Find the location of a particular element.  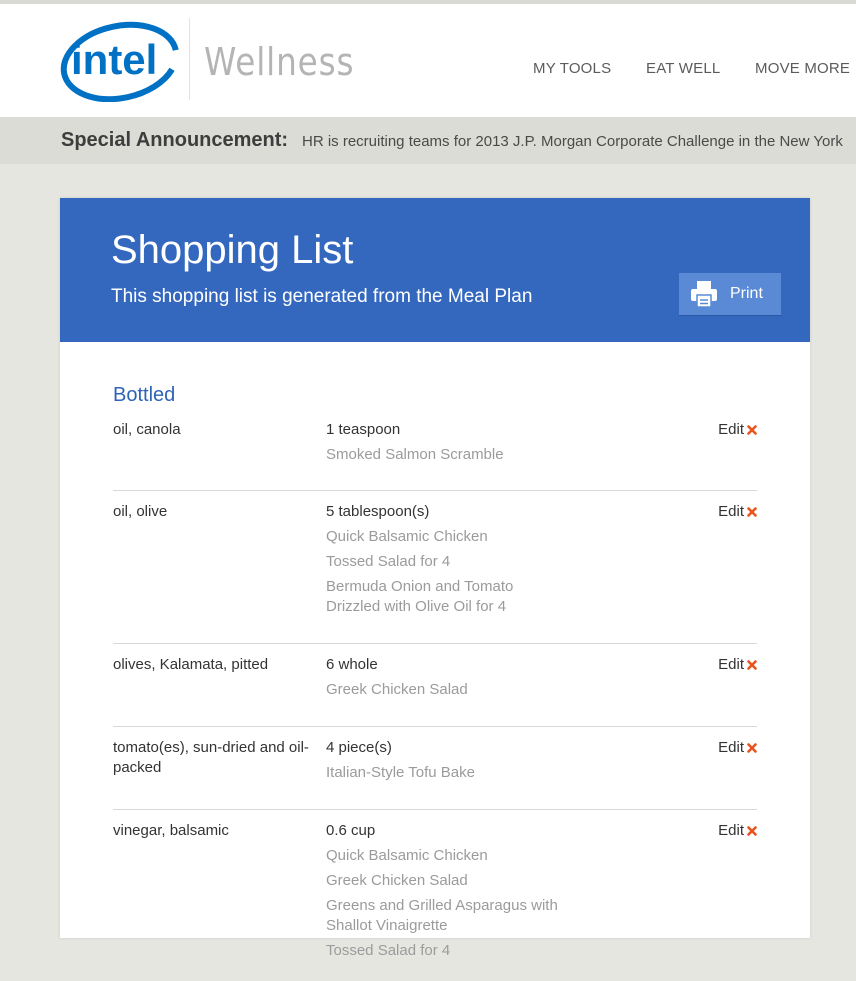

item-recipes: Smoked Salmon Scramble is located at coordinates (446, 457).